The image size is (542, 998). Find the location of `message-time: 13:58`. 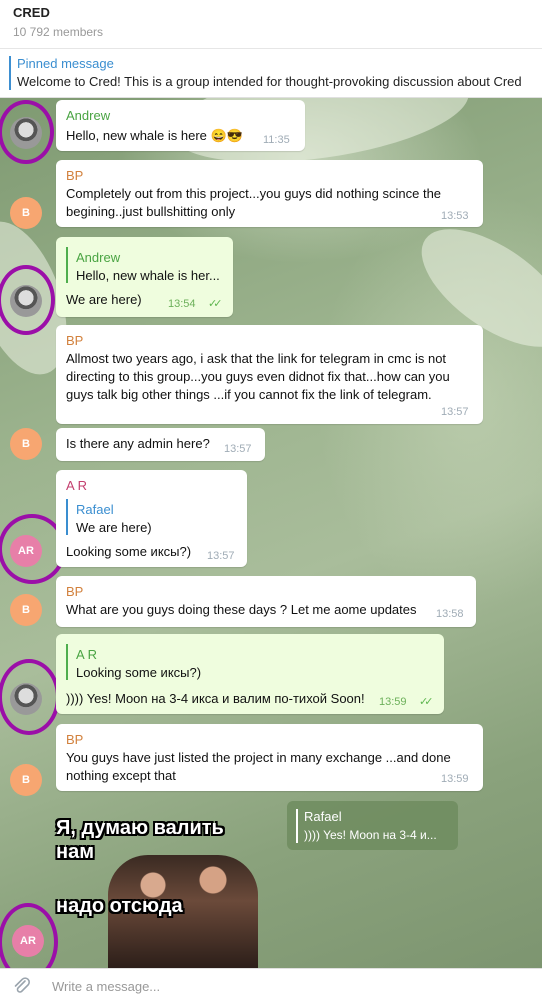

message-time: 13:58 is located at coordinates (450, 614).